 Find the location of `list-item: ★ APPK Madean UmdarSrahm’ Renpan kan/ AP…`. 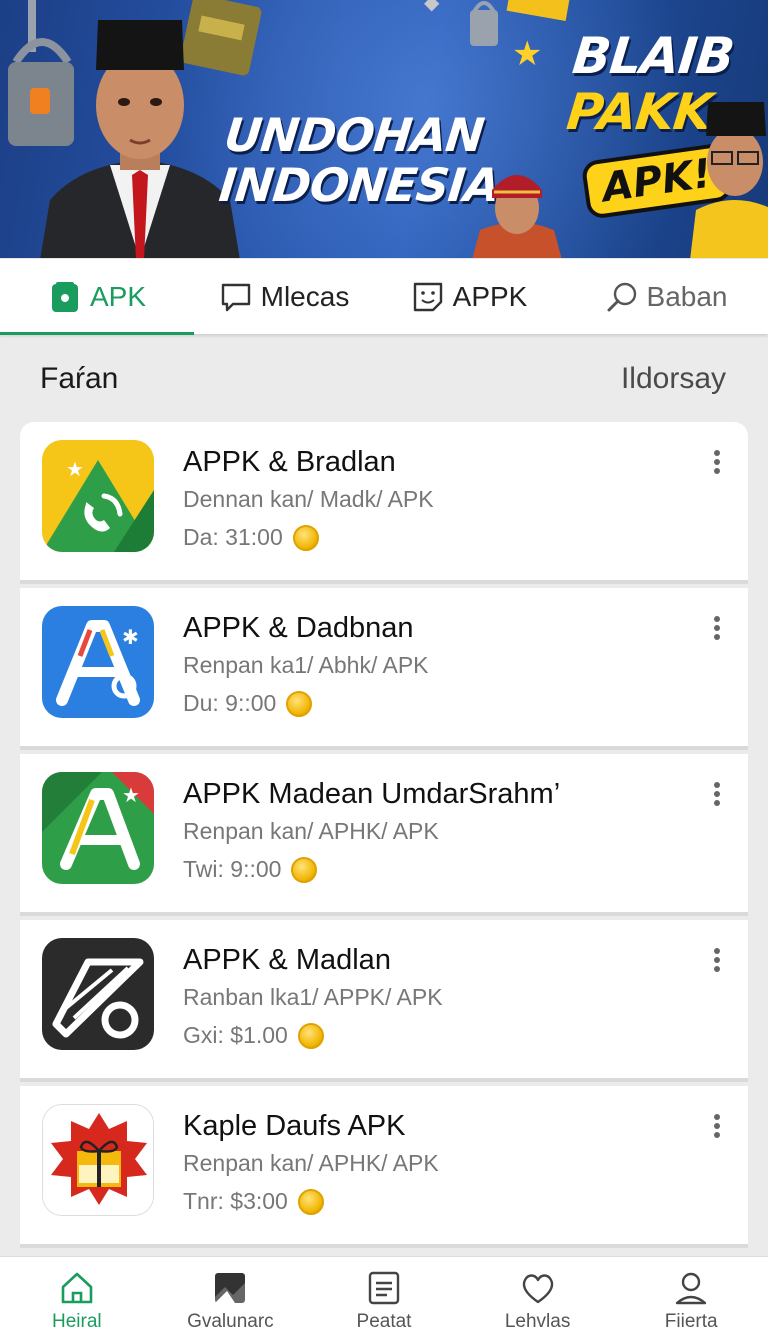

list-item: ★ APPK Madean UmdarSrahm’ Renpan kan/ AP… is located at coordinates (384, 835).